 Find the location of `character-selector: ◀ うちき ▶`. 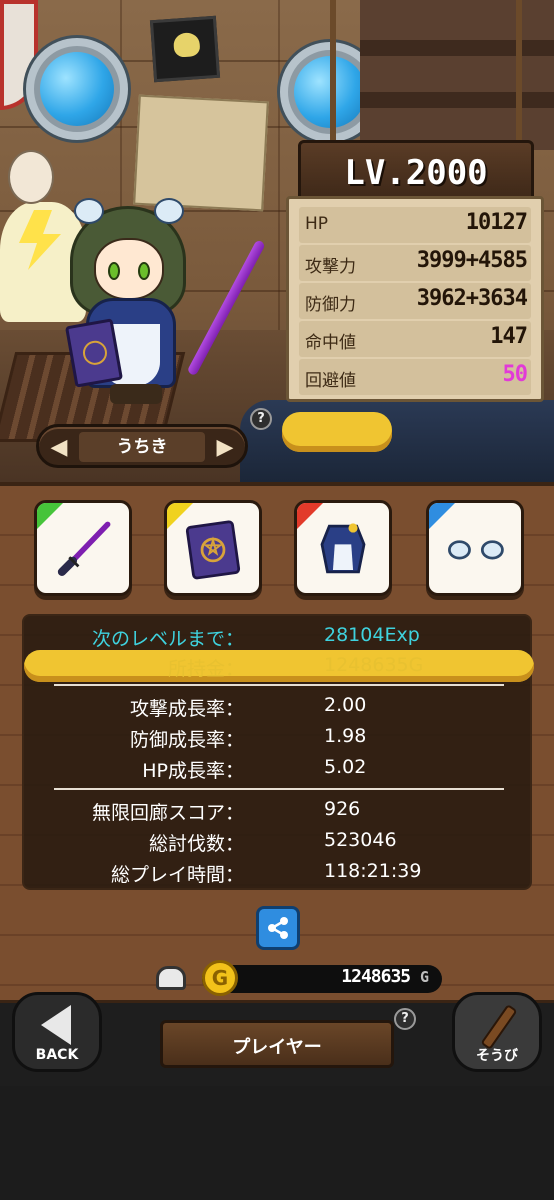

character-selector: ◀ うちき ▶ is located at coordinates (142, 446).